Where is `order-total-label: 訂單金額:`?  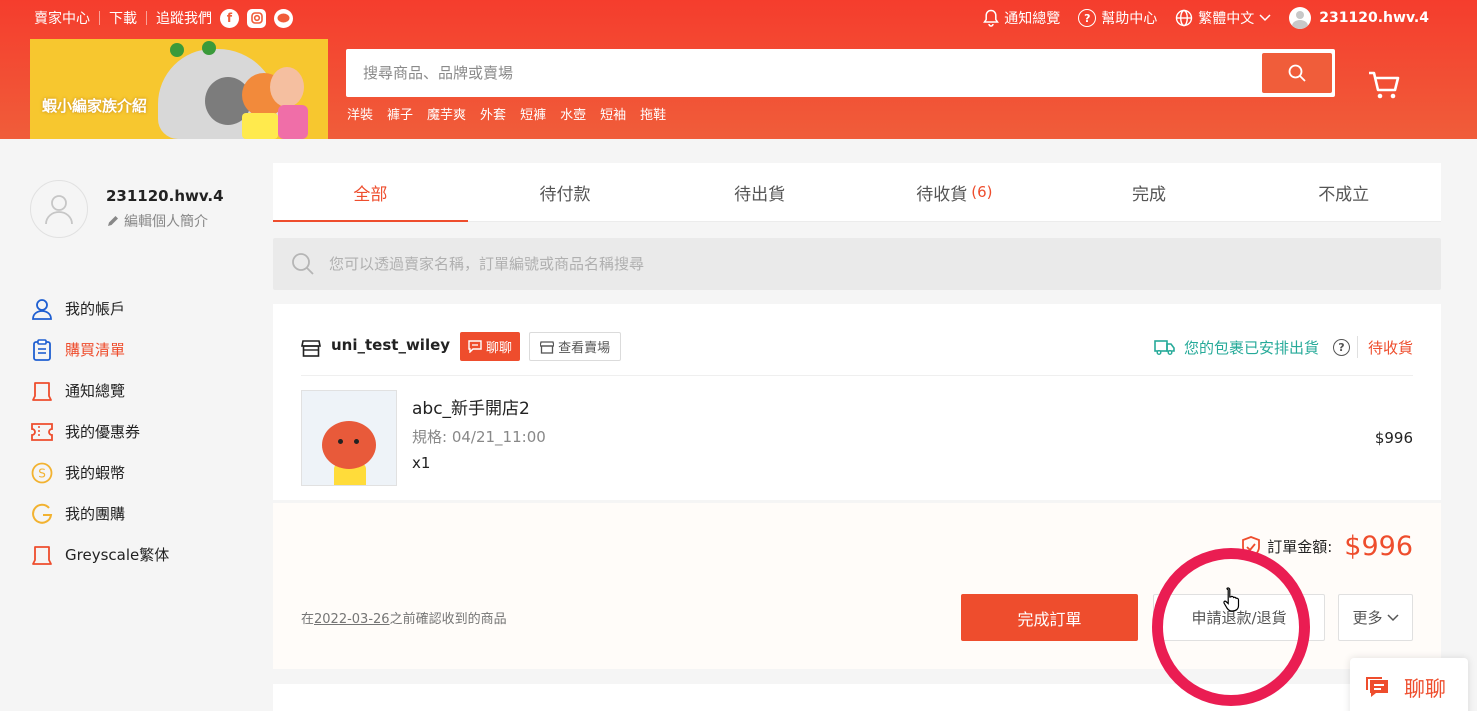 order-total-label: 訂單金額: is located at coordinates (1300, 547).